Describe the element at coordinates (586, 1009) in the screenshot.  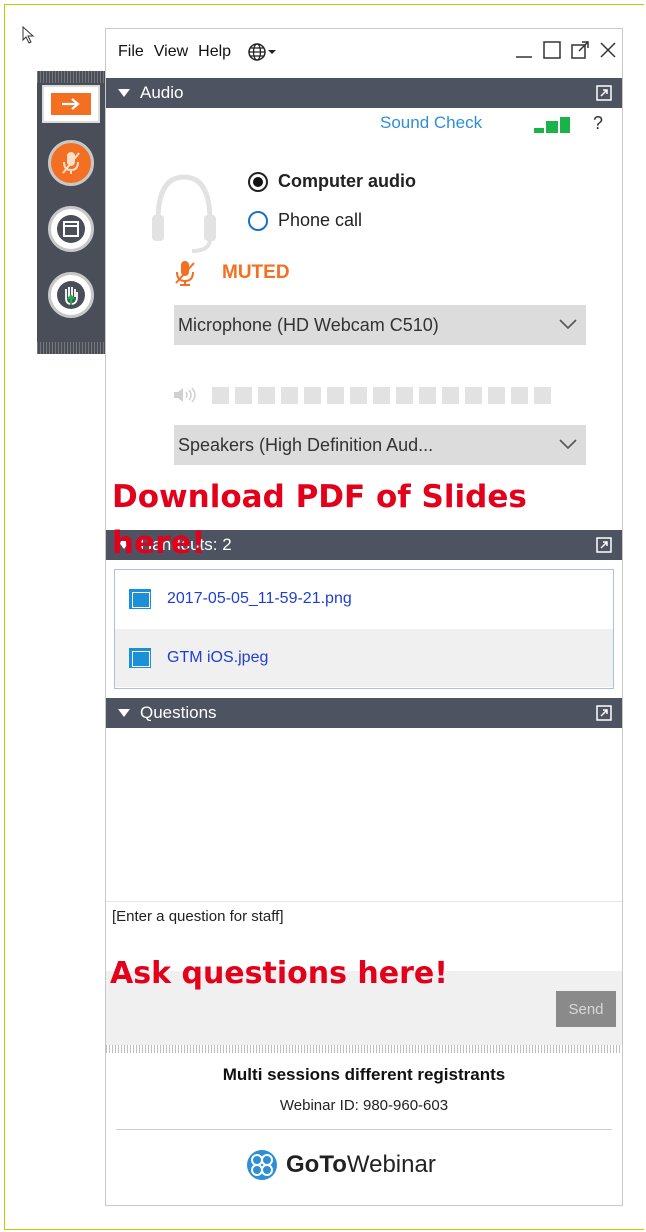
I see `send-button: Send` at that location.